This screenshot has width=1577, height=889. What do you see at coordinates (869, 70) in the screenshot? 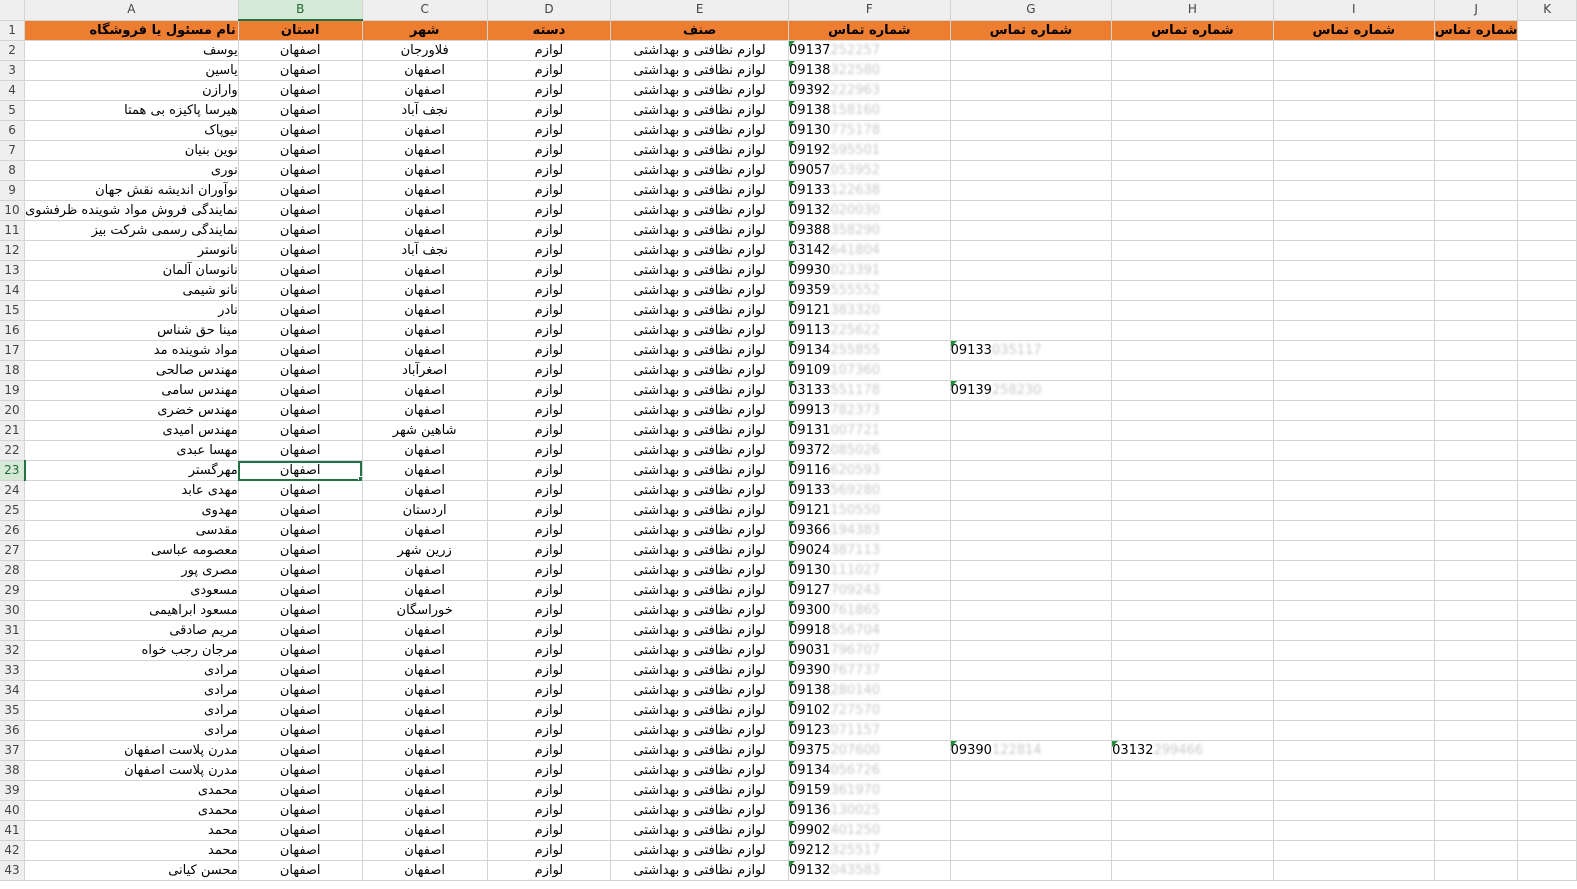
I see `cell-phone-1: 09138322580` at bounding box center [869, 70].